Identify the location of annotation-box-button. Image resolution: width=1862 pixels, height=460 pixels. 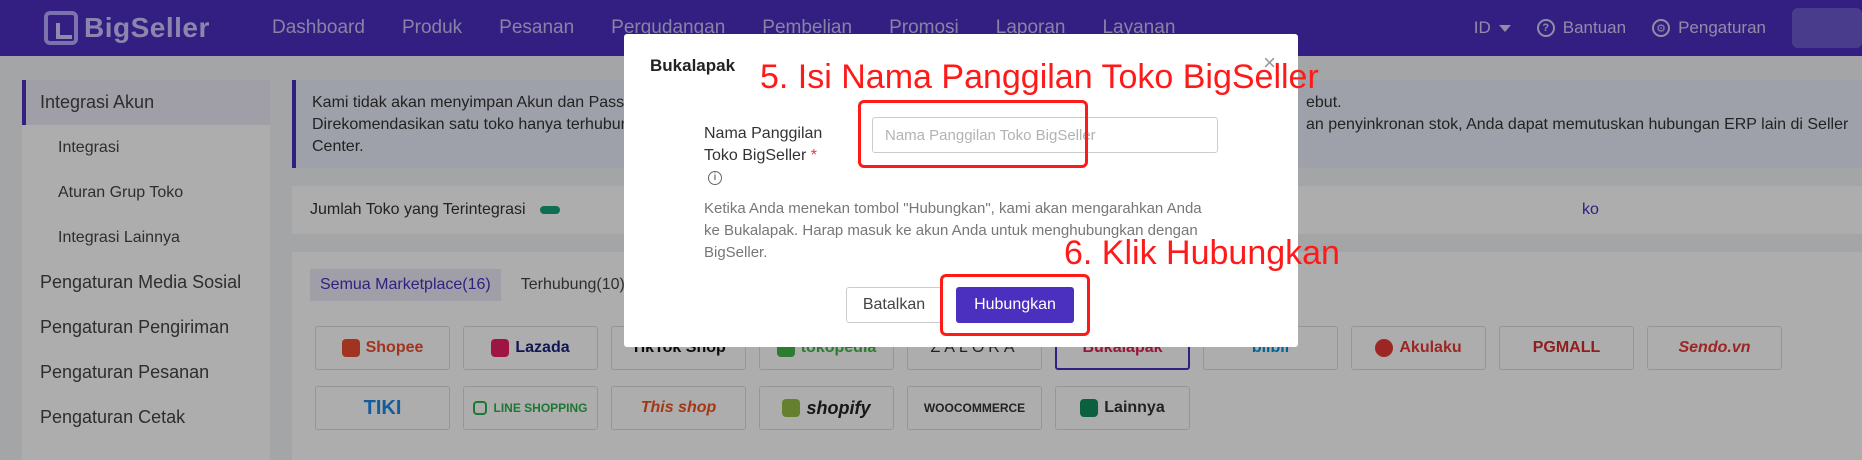
(1015, 305).